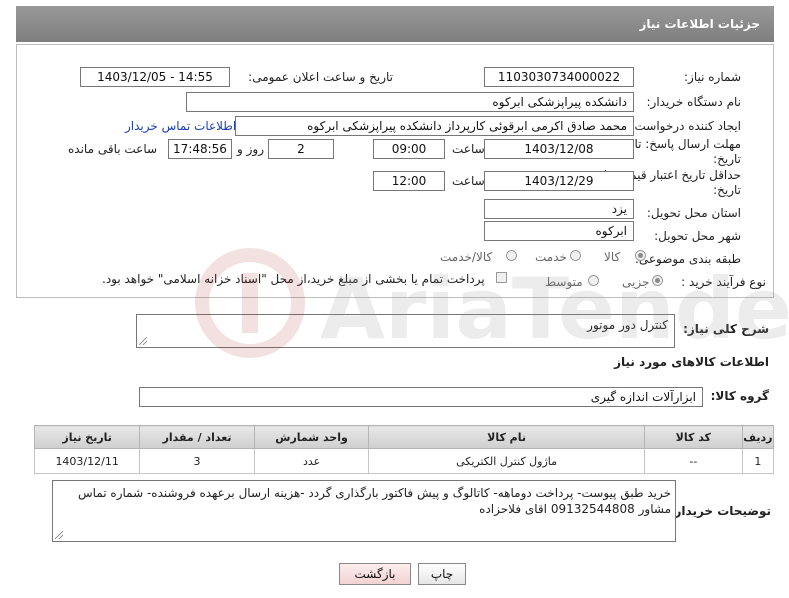 This screenshot has width=789, height=598. I want to click on process-option-medium: متوسط, so click(564, 282).